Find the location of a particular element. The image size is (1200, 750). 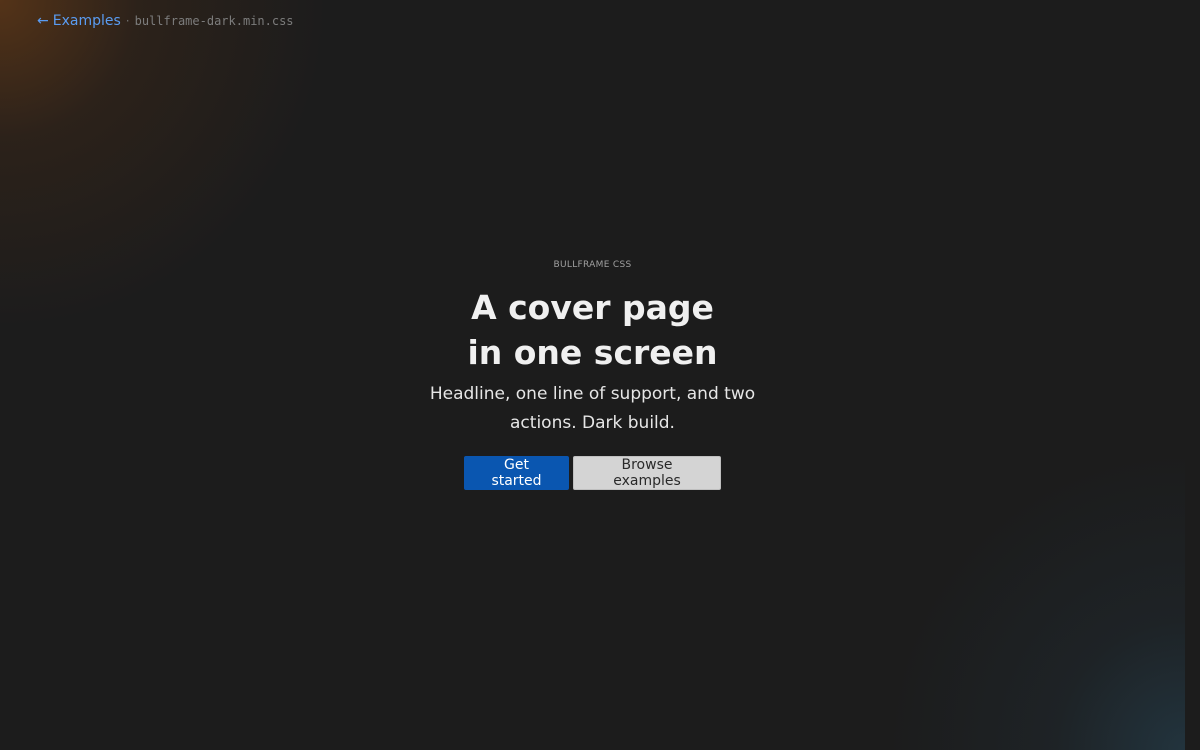

stylesheet-file-name: bullframe-dark.min.css is located at coordinates (214, 21).